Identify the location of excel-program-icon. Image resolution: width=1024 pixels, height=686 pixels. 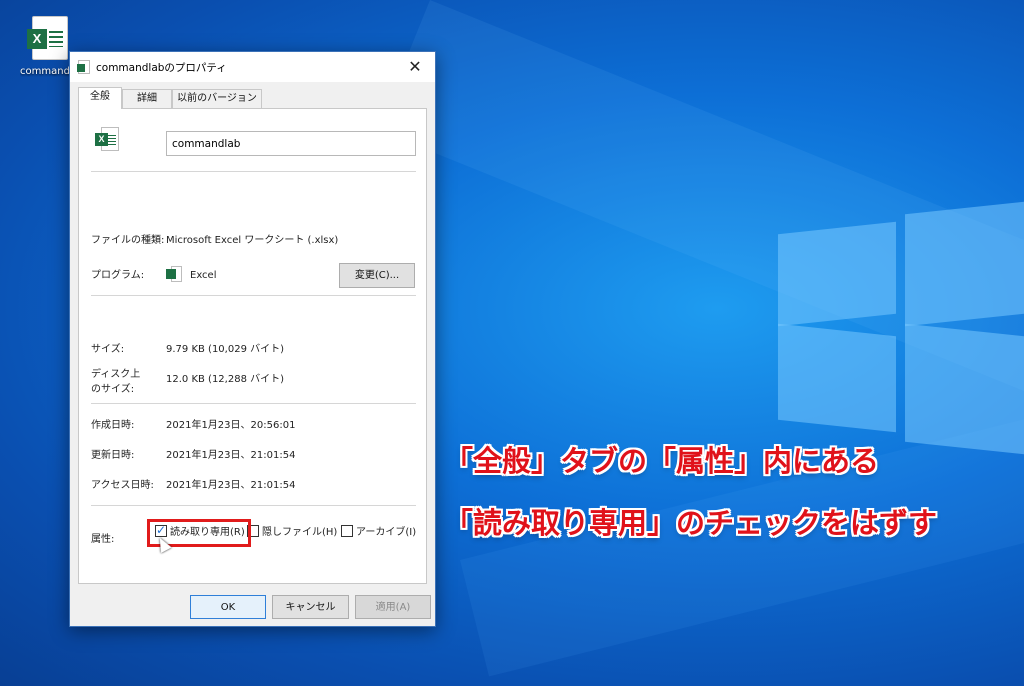
(174, 275).